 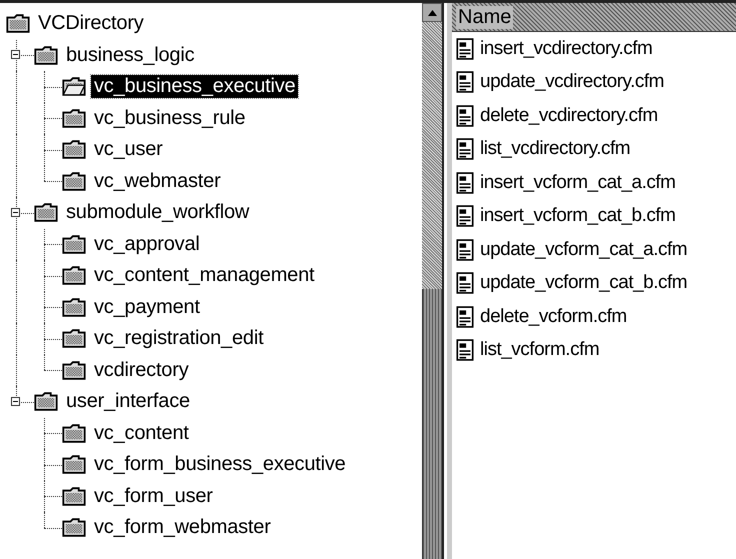 What do you see at coordinates (204, 276) in the screenshot?
I see `folder-item: vc_content_management` at bounding box center [204, 276].